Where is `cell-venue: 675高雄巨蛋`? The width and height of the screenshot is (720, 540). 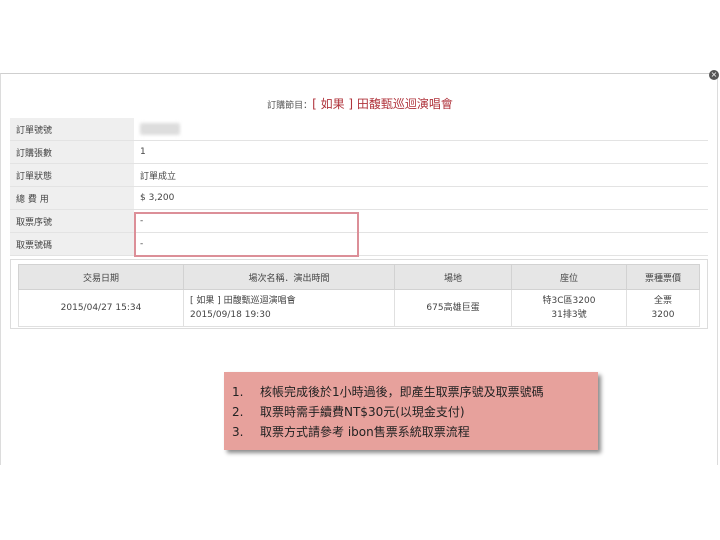
cell-venue: 675高雄巨蛋 is located at coordinates (453, 308).